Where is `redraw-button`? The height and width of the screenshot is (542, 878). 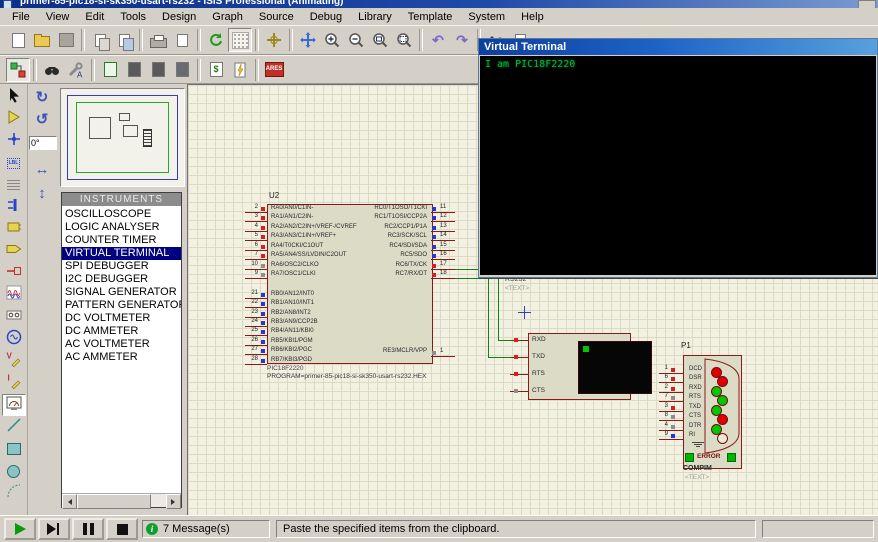 redraw-button is located at coordinates (216, 40).